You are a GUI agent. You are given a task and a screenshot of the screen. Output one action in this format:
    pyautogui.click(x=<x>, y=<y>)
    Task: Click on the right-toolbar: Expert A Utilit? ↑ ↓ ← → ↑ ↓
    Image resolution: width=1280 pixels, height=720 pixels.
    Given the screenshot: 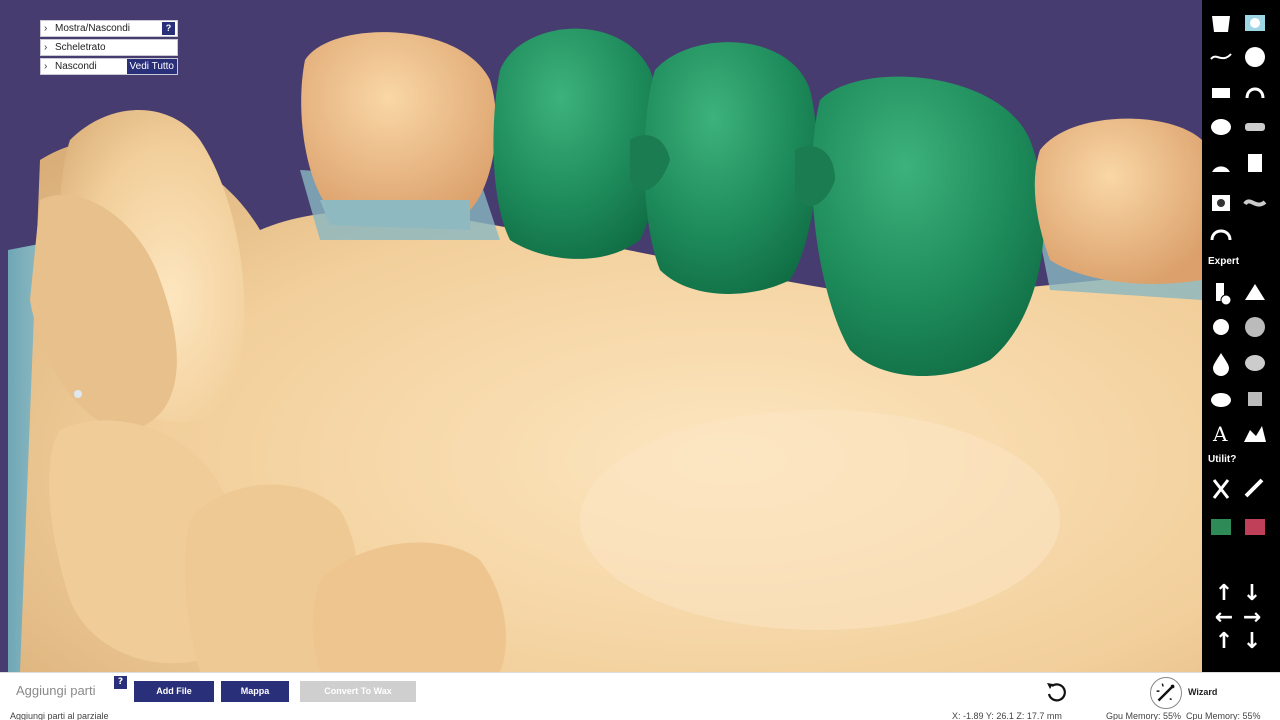 What is the action you would take?
    pyautogui.click(x=1241, y=336)
    